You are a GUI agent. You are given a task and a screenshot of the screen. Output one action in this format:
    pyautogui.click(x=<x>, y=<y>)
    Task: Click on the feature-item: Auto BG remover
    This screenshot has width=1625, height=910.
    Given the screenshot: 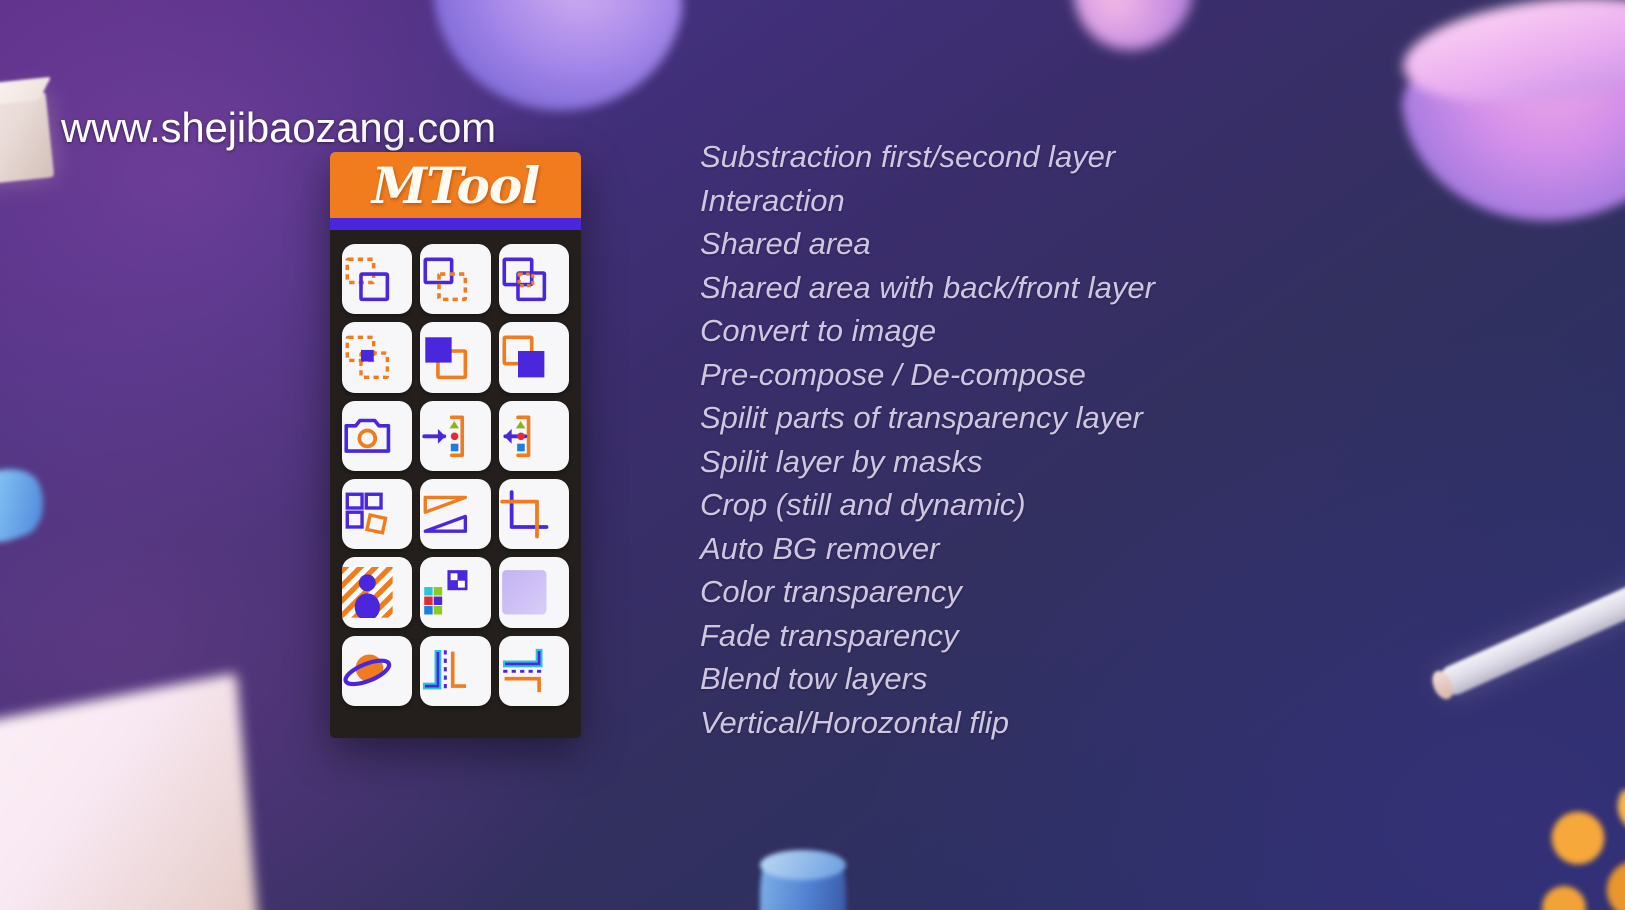 What is the action you would take?
    pyautogui.click(x=820, y=548)
    